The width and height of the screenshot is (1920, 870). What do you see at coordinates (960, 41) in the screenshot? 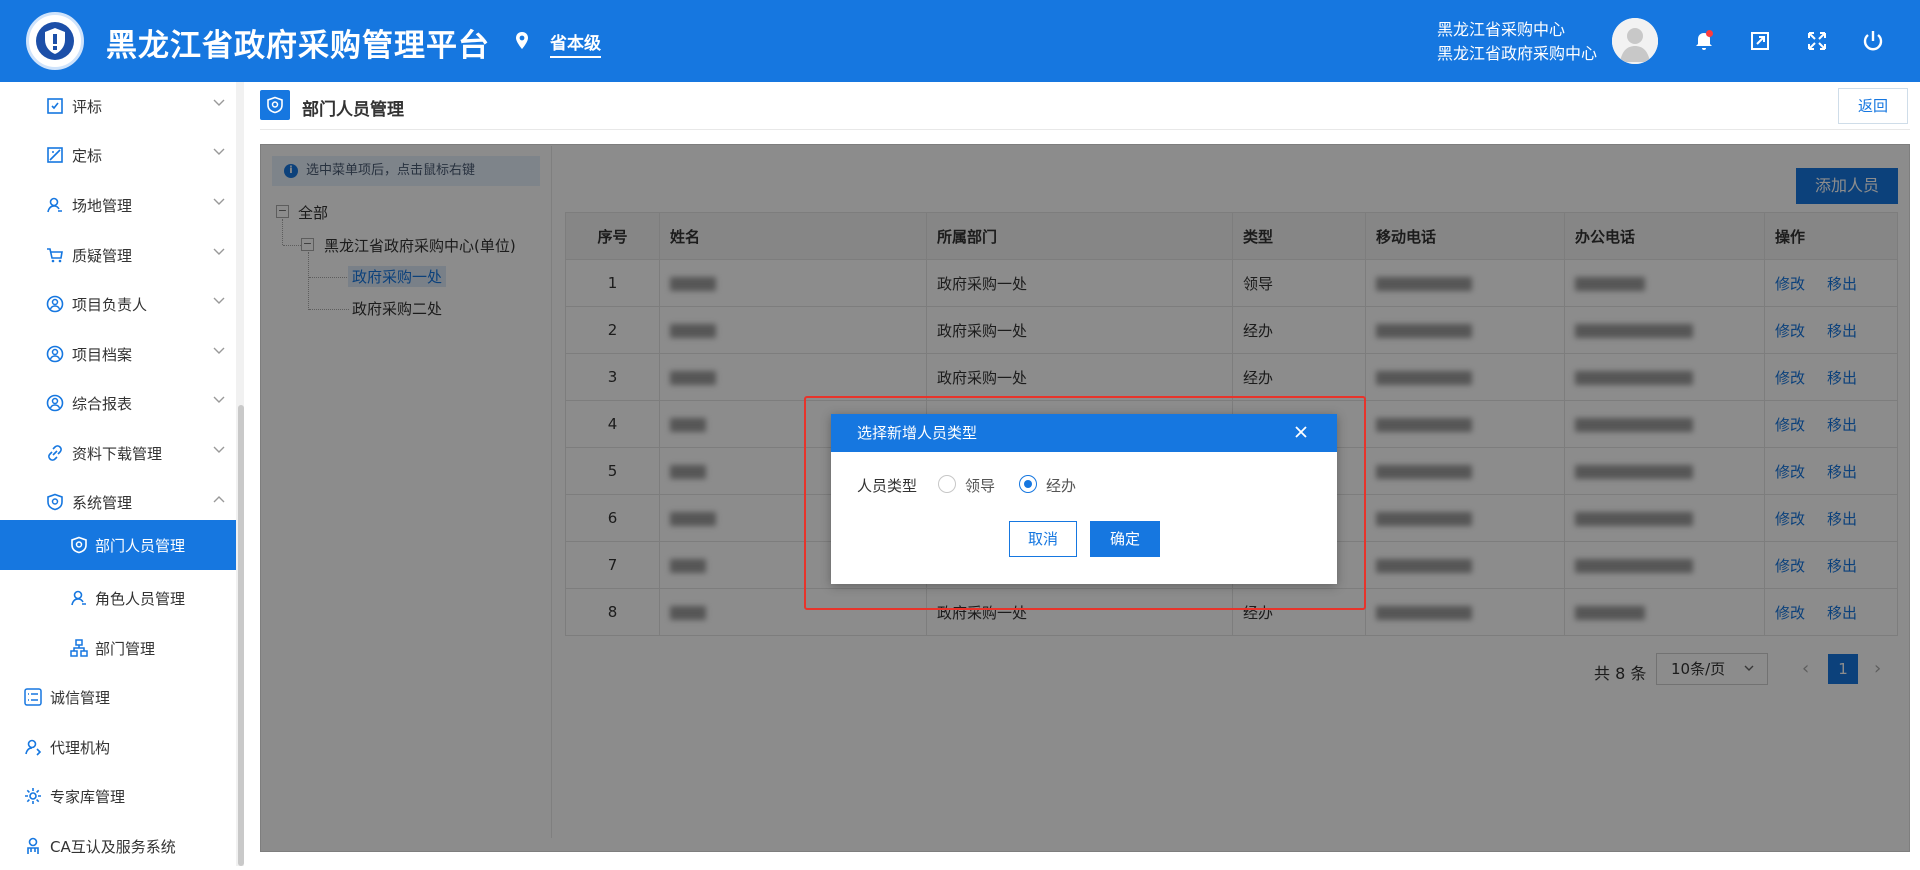
I see `top-header: 黑龙江省政府采购管理平台 省本级 黑龙江省采购中心 黑龙江省政府采购中心` at bounding box center [960, 41].